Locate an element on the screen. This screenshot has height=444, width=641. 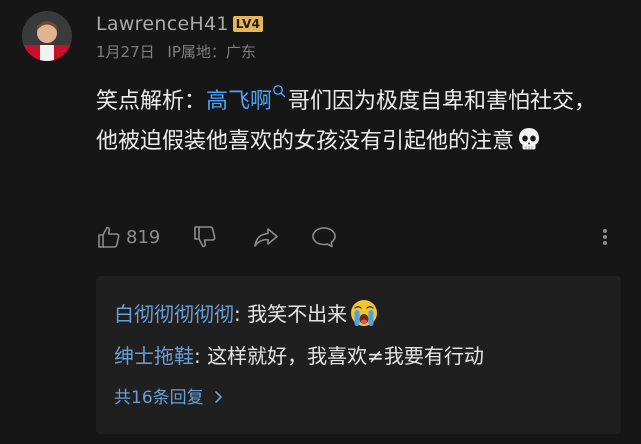
comment-icon is located at coordinates (324, 237).